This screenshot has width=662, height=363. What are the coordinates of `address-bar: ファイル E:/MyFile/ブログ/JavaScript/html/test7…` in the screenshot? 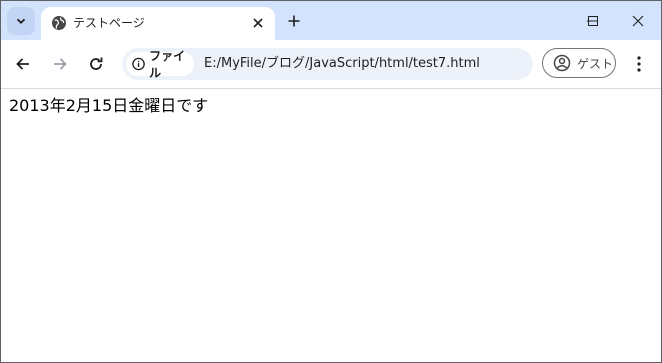 It's located at (327, 64).